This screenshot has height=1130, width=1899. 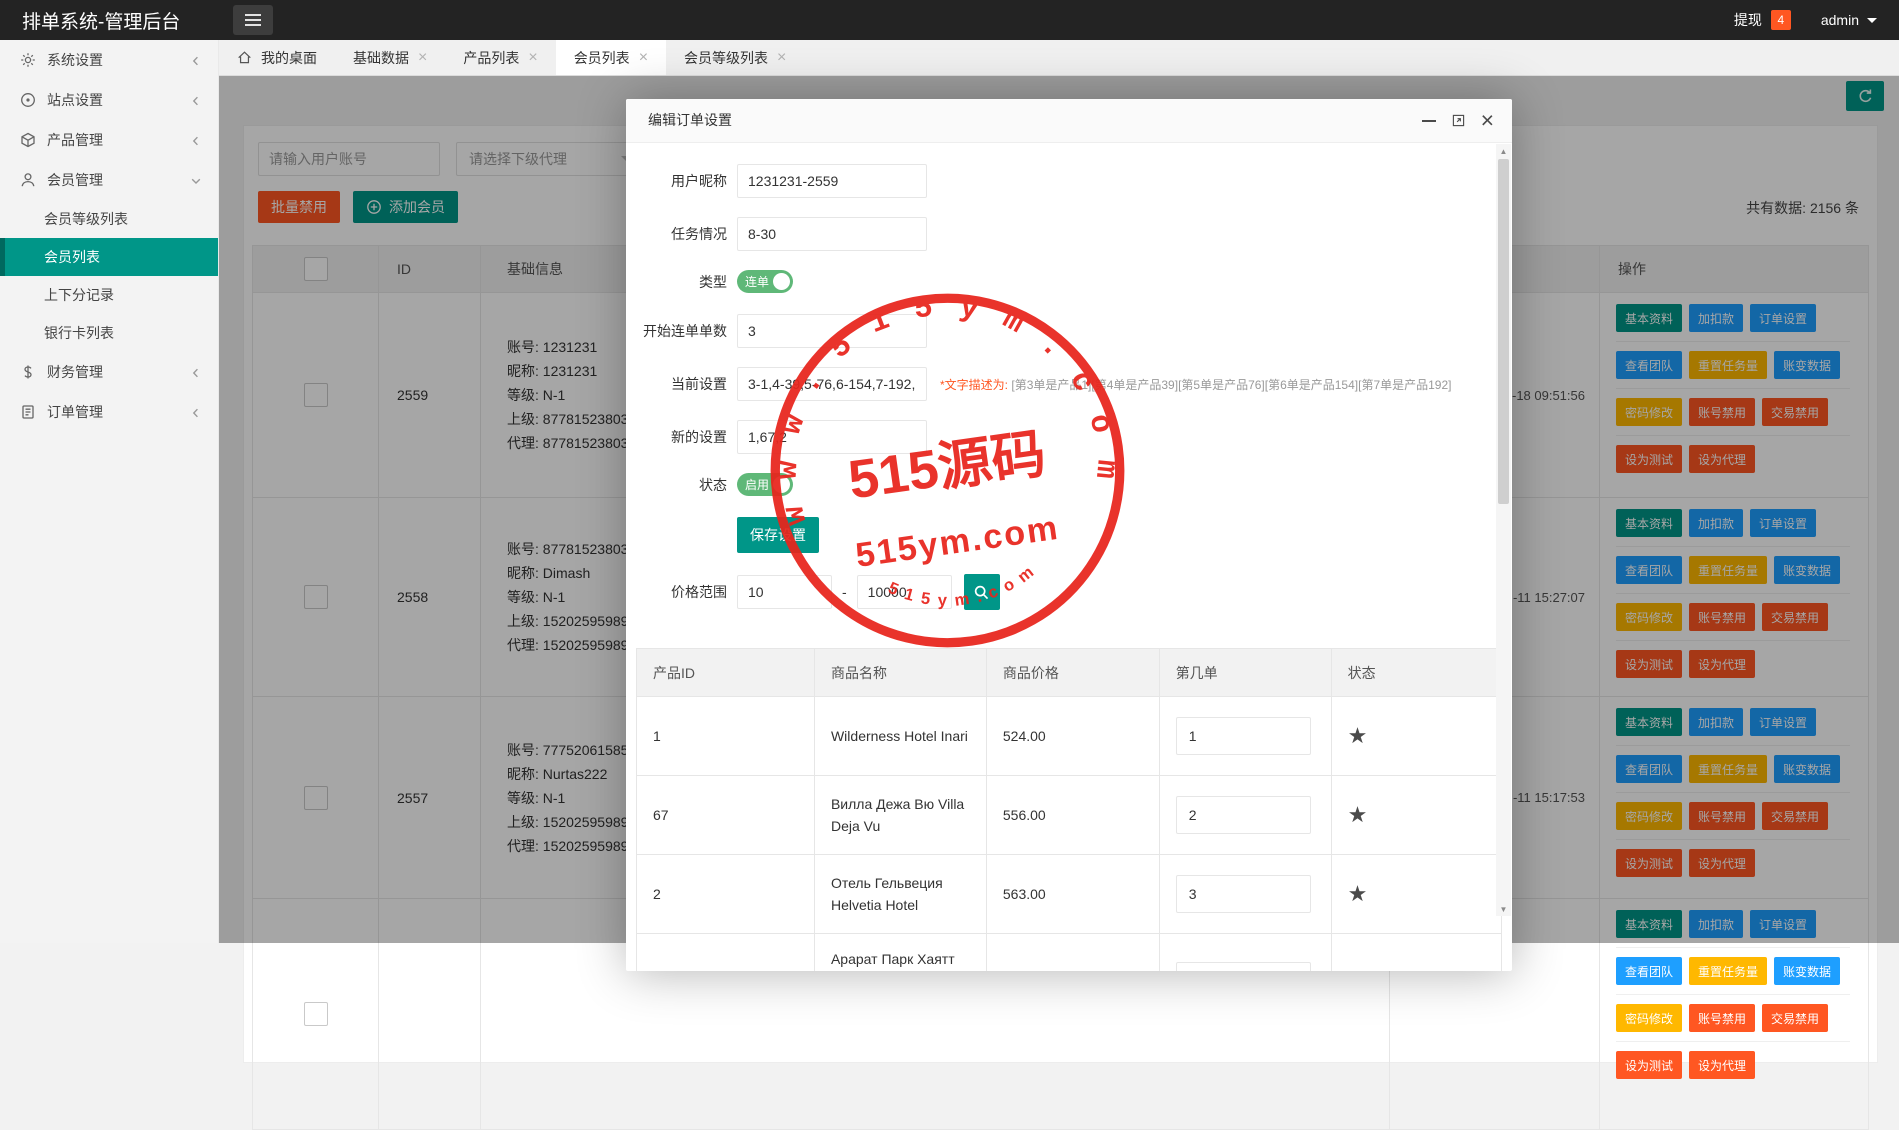 I want to click on modal-controls: ×, so click(x=1457, y=120).